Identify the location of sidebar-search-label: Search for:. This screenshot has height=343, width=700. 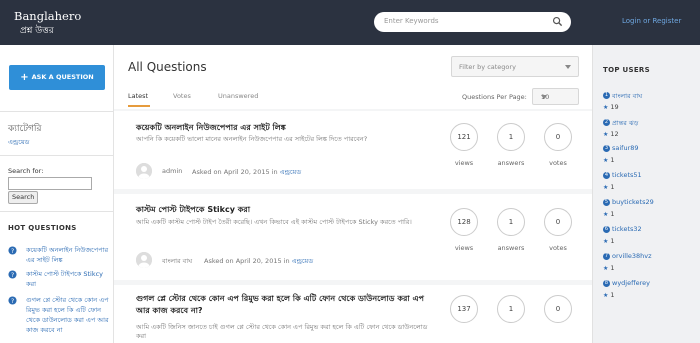
(26, 171).